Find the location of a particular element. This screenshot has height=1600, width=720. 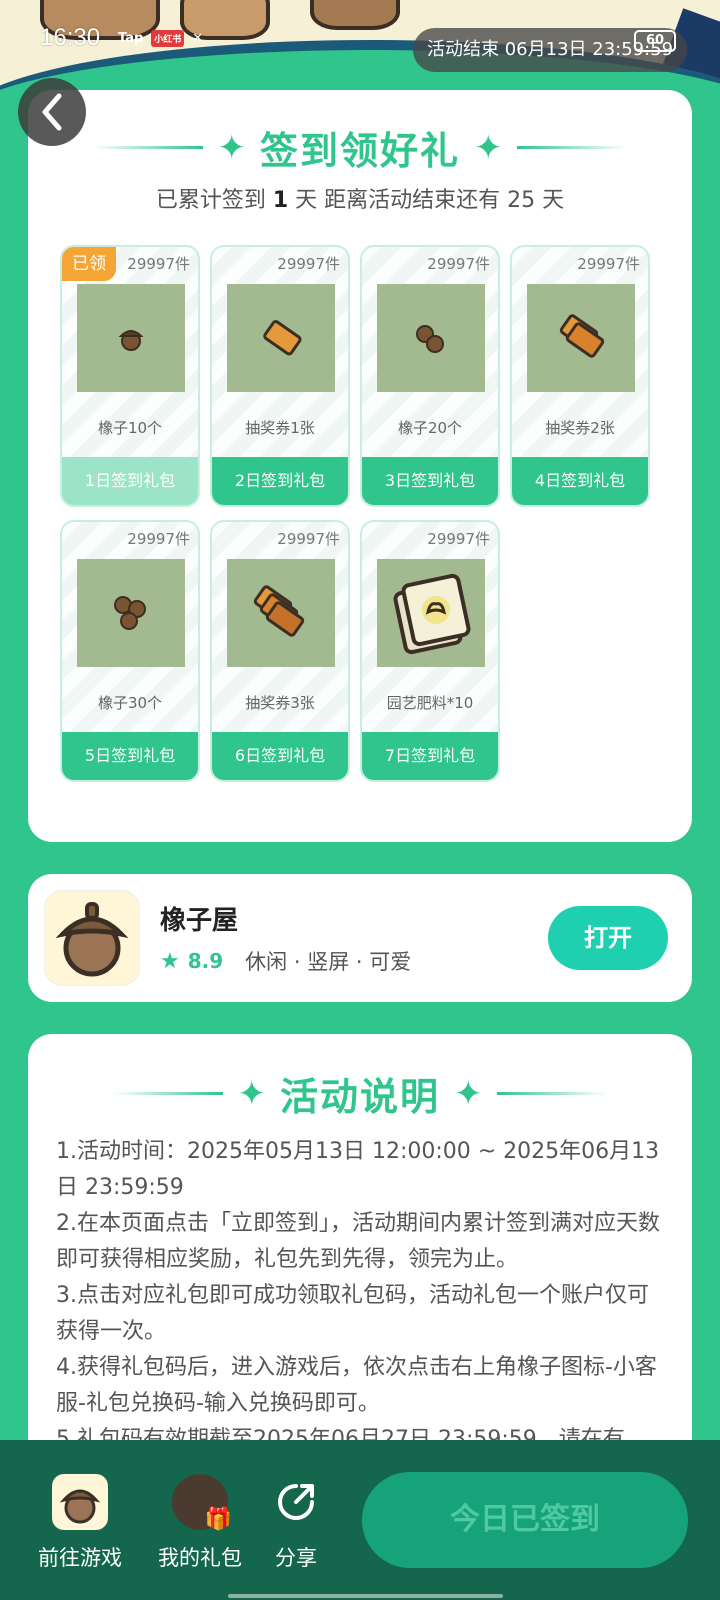

share-tab: 分享 is located at coordinates (296, 1523).